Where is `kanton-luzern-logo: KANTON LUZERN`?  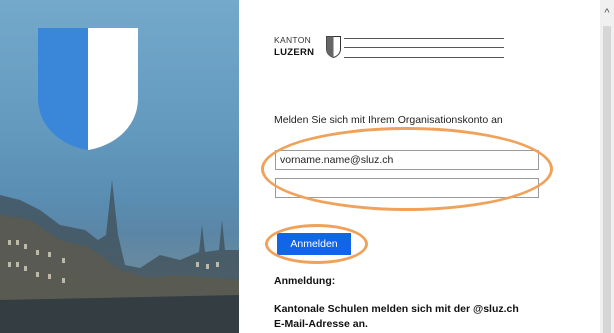 kanton-luzern-logo: KANTON LUZERN is located at coordinates (389, 48).